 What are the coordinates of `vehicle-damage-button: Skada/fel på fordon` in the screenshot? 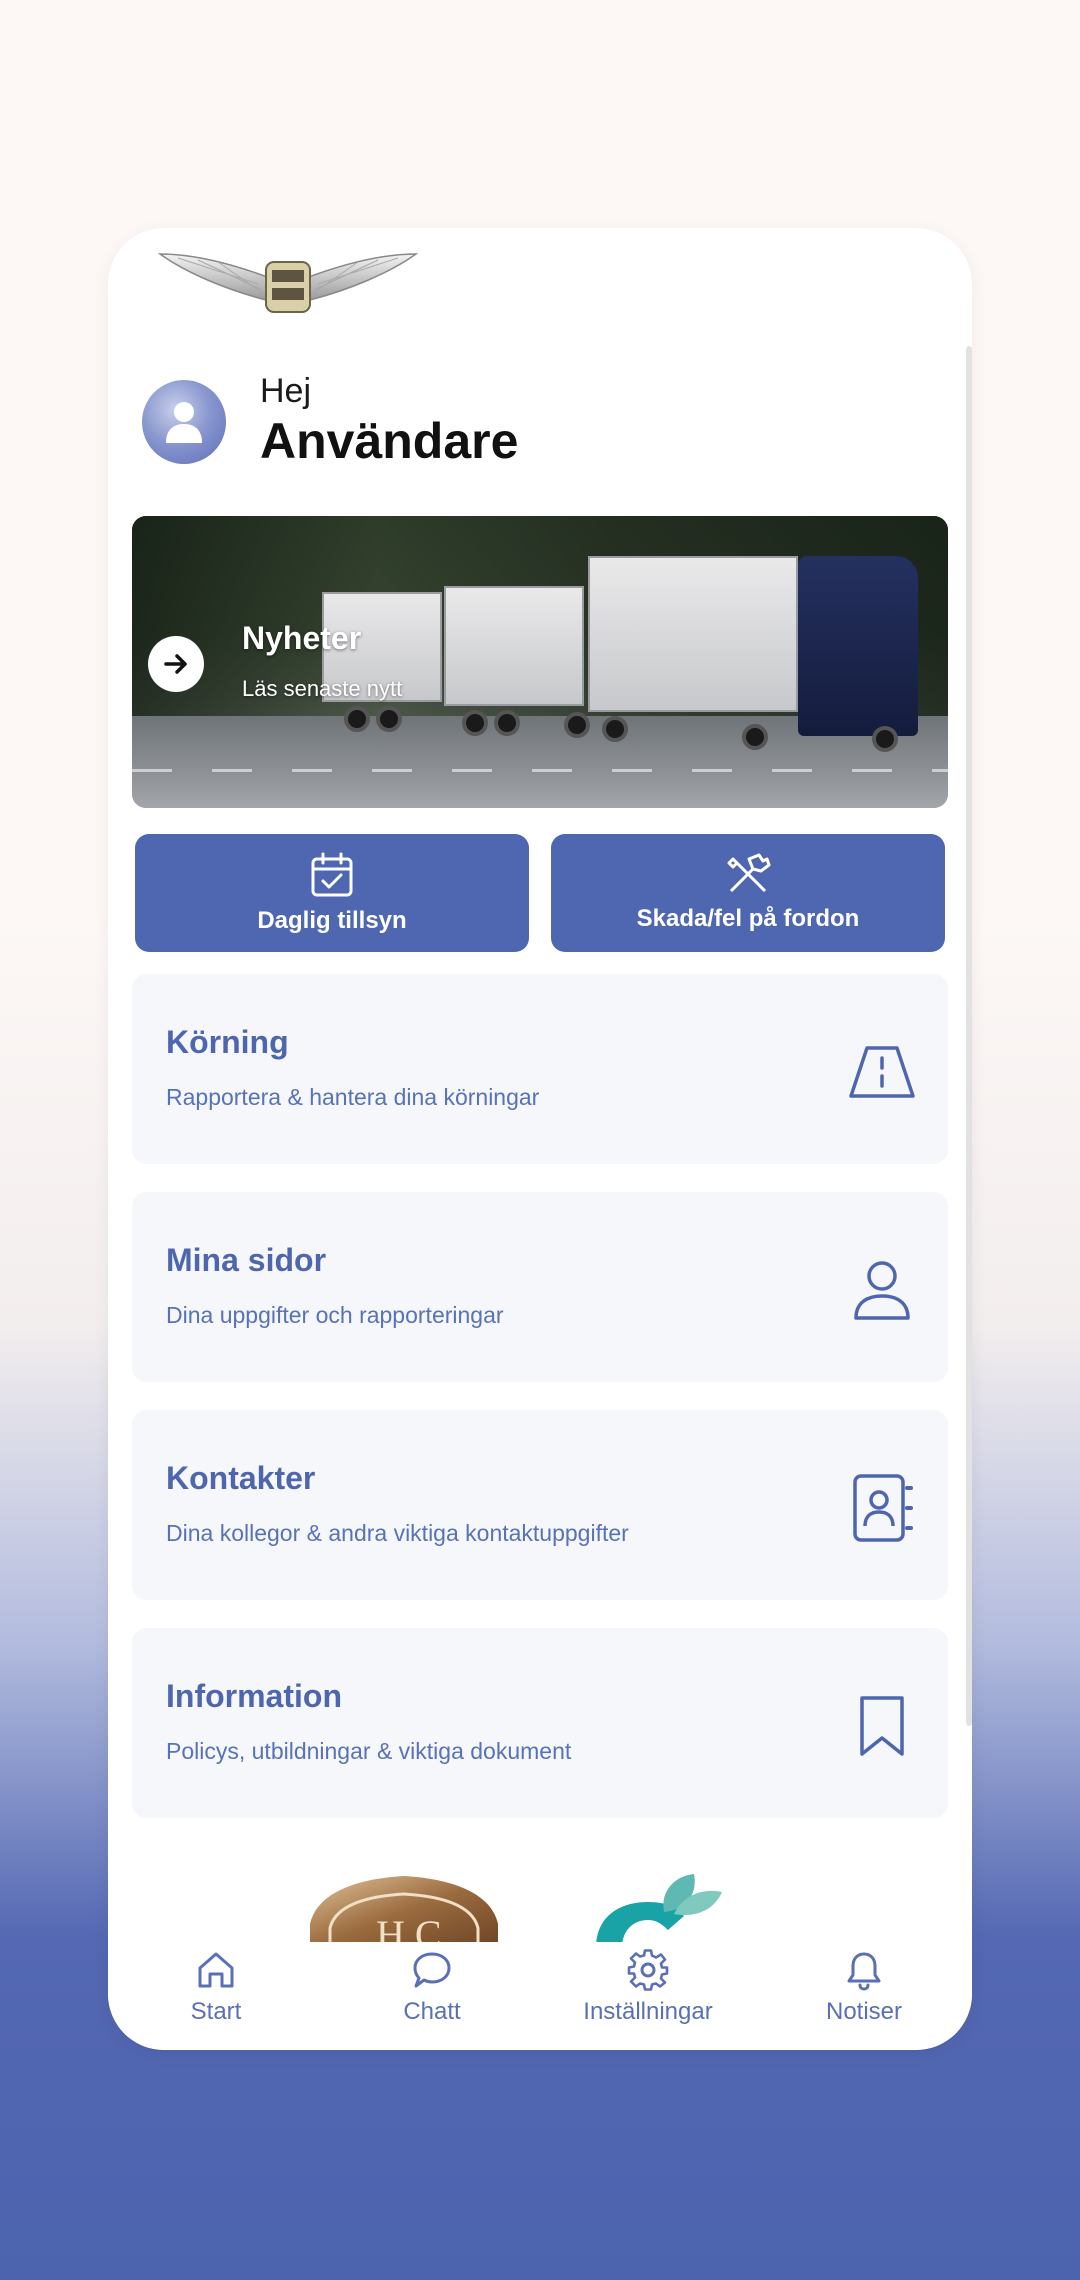 It's located at (748, 893).